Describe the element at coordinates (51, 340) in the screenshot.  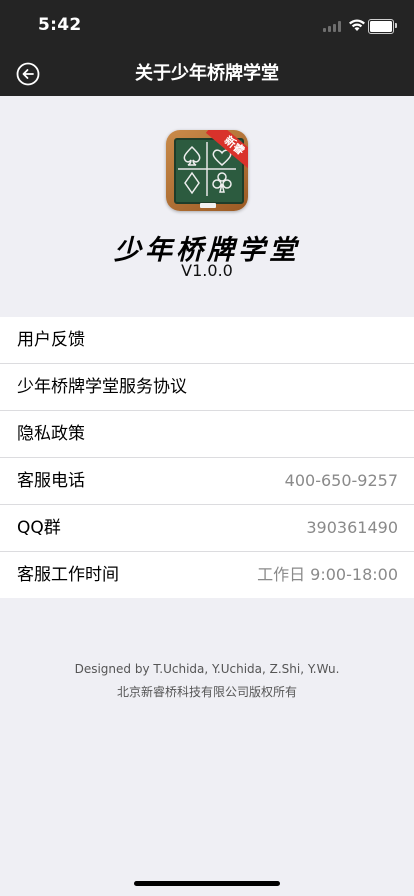
I see `list-item-label: 用户反馈` at that location.